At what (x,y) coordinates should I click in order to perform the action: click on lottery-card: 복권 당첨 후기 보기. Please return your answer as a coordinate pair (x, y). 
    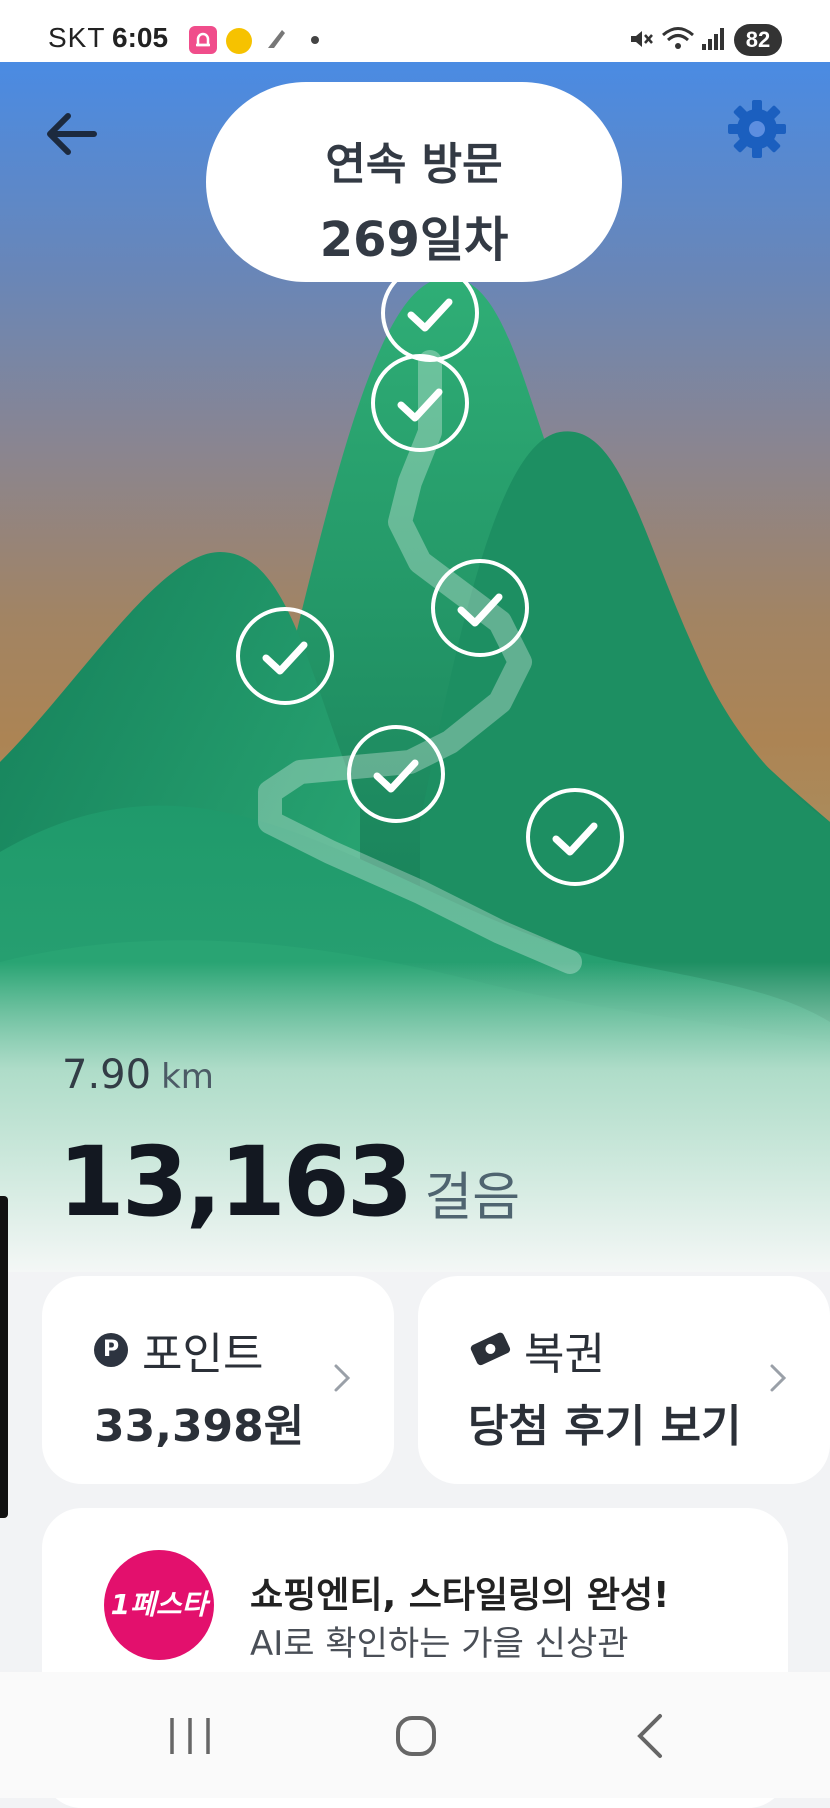
    Looking at the image, I should click on (624, 1380).